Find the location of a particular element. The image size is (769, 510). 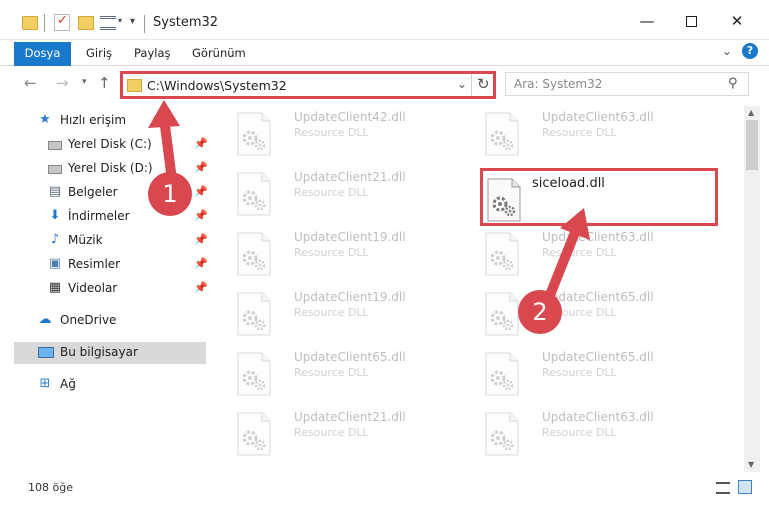

forward-arrow-icon: → is located at coordinates (62, 83).